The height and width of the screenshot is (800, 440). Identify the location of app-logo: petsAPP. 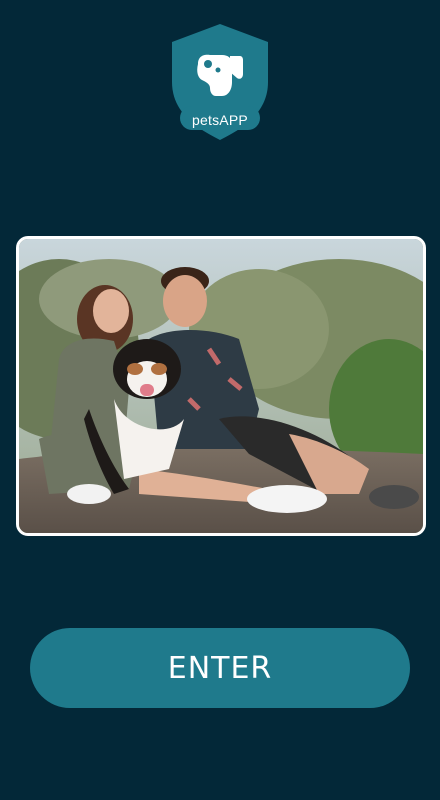
(220, 82).